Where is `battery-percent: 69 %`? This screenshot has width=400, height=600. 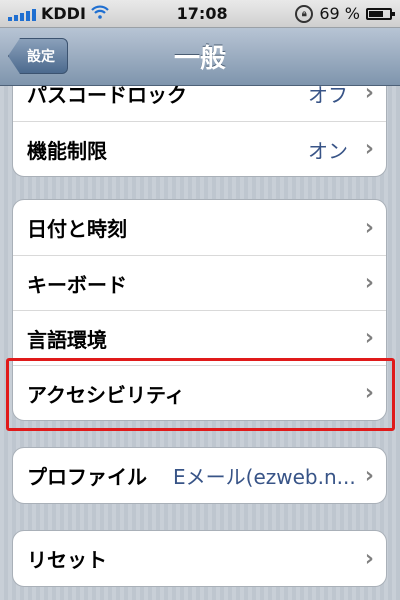
battery-percent: 69 % is located at coordinates (339, 13).